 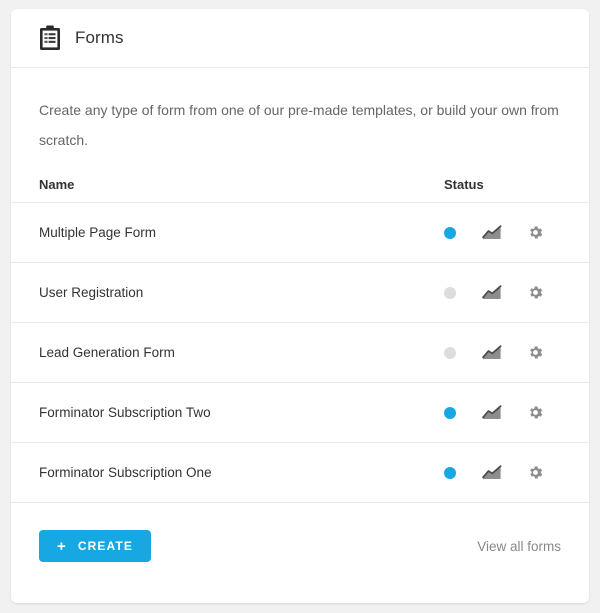 I want to click on table-row: Multiple Page Form, so click(x=300, y=233).